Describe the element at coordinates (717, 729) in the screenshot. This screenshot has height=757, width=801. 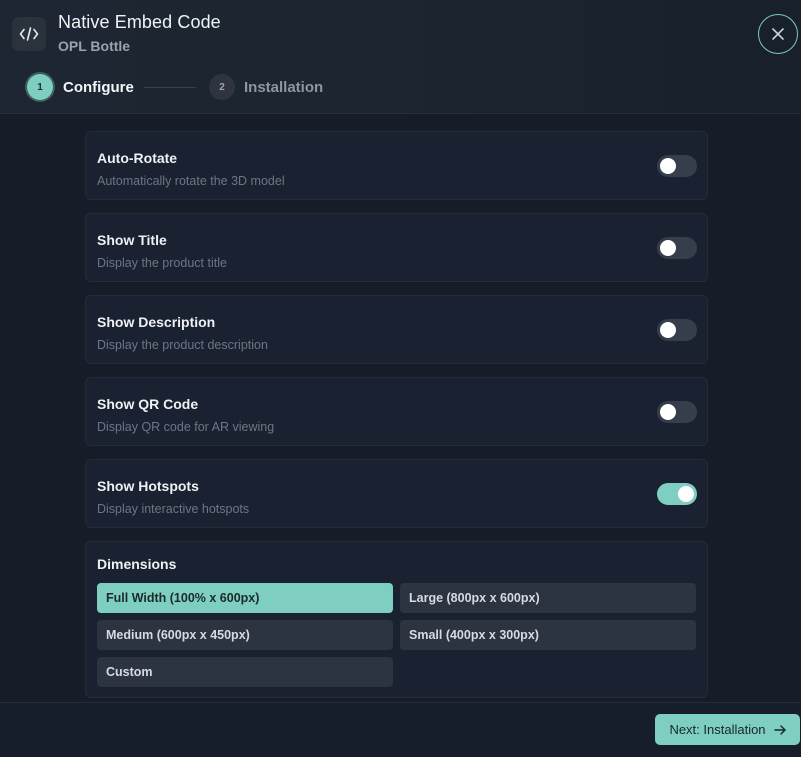
I see `next-button-label: Next: Installation` at that location.